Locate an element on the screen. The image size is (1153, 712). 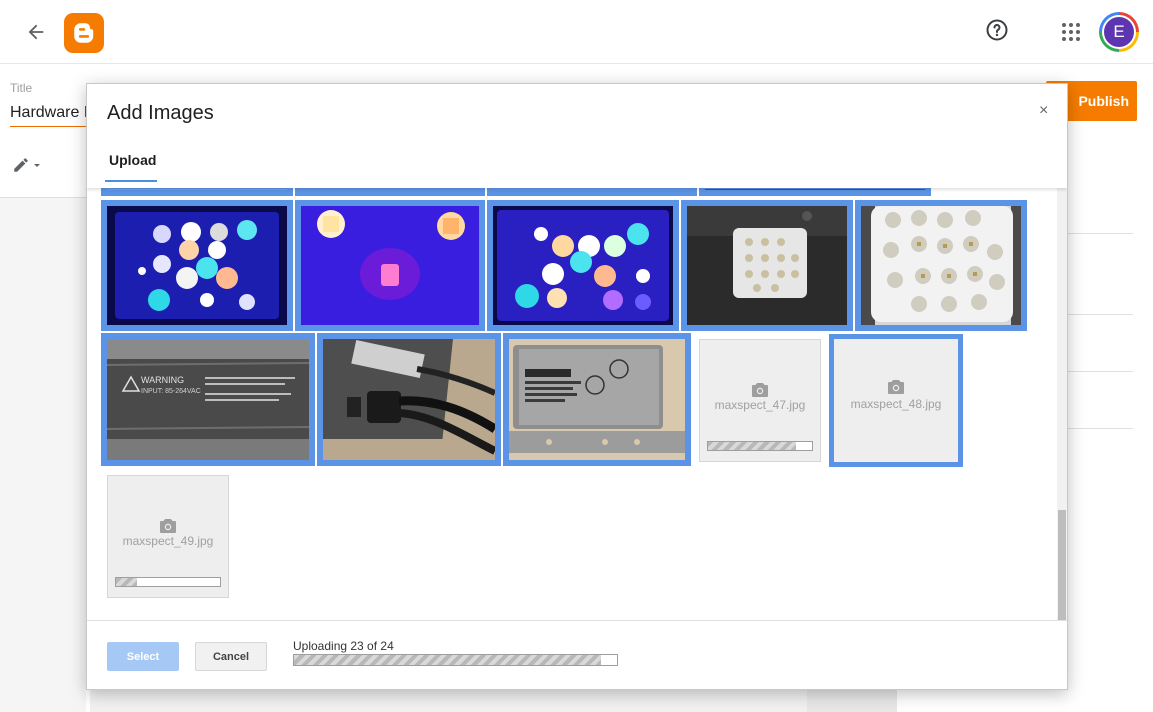
placeholder-filename: maxspect_49.jpg is located at coordinates (168, 541).